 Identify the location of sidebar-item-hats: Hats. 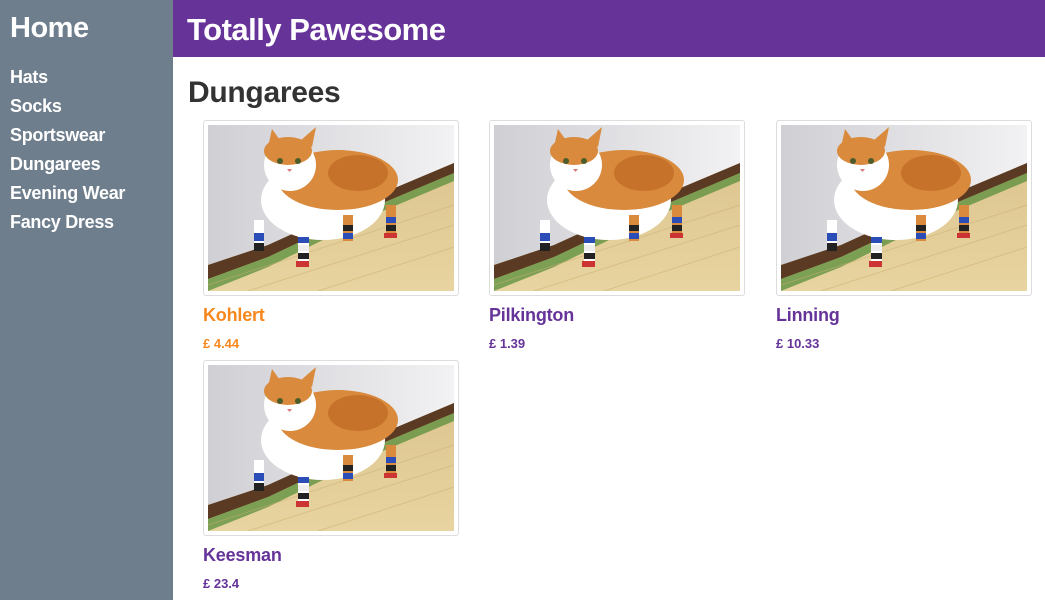
(67, 80).